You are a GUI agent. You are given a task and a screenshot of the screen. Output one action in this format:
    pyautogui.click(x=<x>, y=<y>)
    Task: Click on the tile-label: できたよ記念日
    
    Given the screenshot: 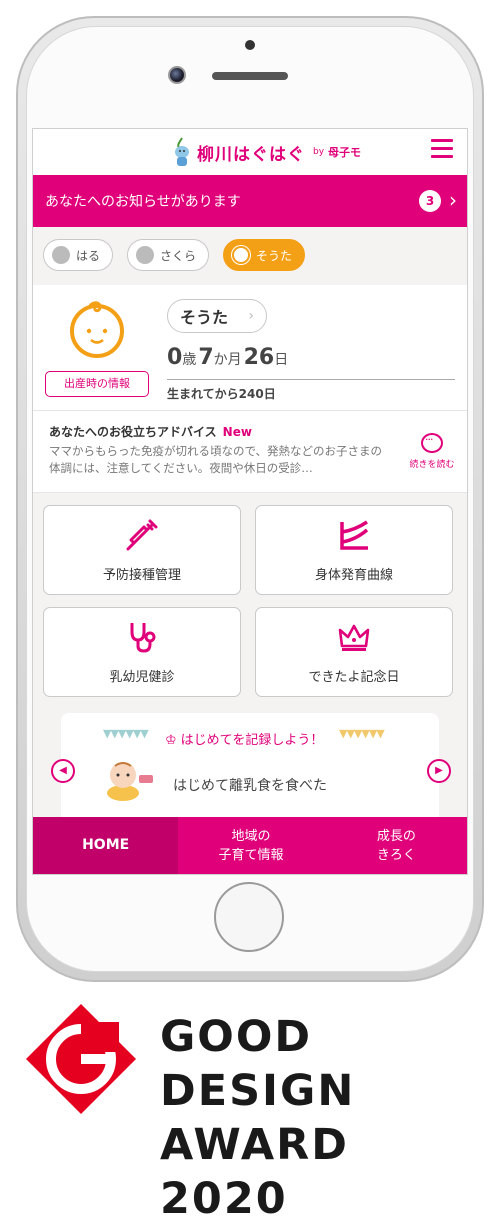 What is the action you would take?
    pyautogui.click(x=354, y=677)
    